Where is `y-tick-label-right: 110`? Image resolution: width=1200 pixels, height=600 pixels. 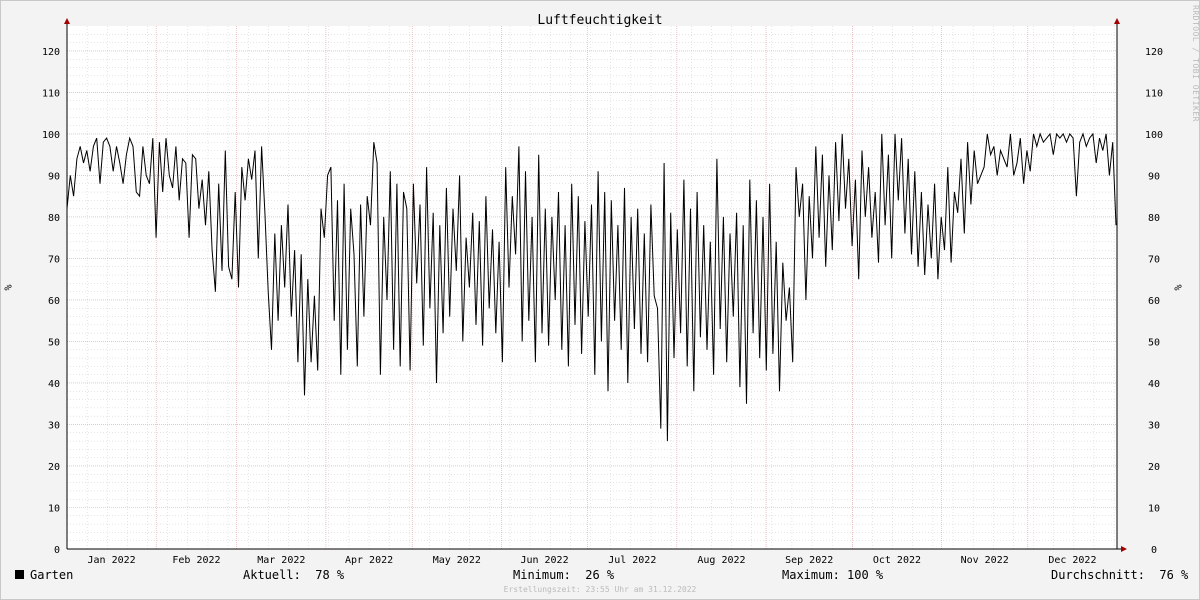 y-tick-label-right: 110 is located at coordinates (1154, 93).